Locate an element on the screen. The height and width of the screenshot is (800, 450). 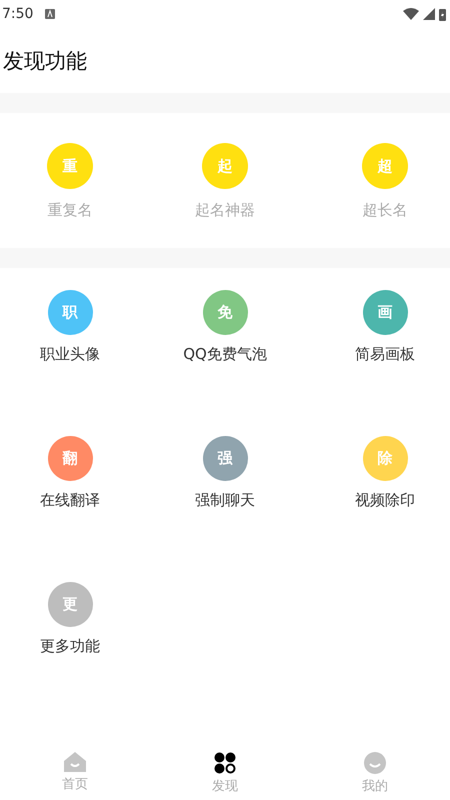
page-title: 发现功能 is located at coordinates (45, 61).